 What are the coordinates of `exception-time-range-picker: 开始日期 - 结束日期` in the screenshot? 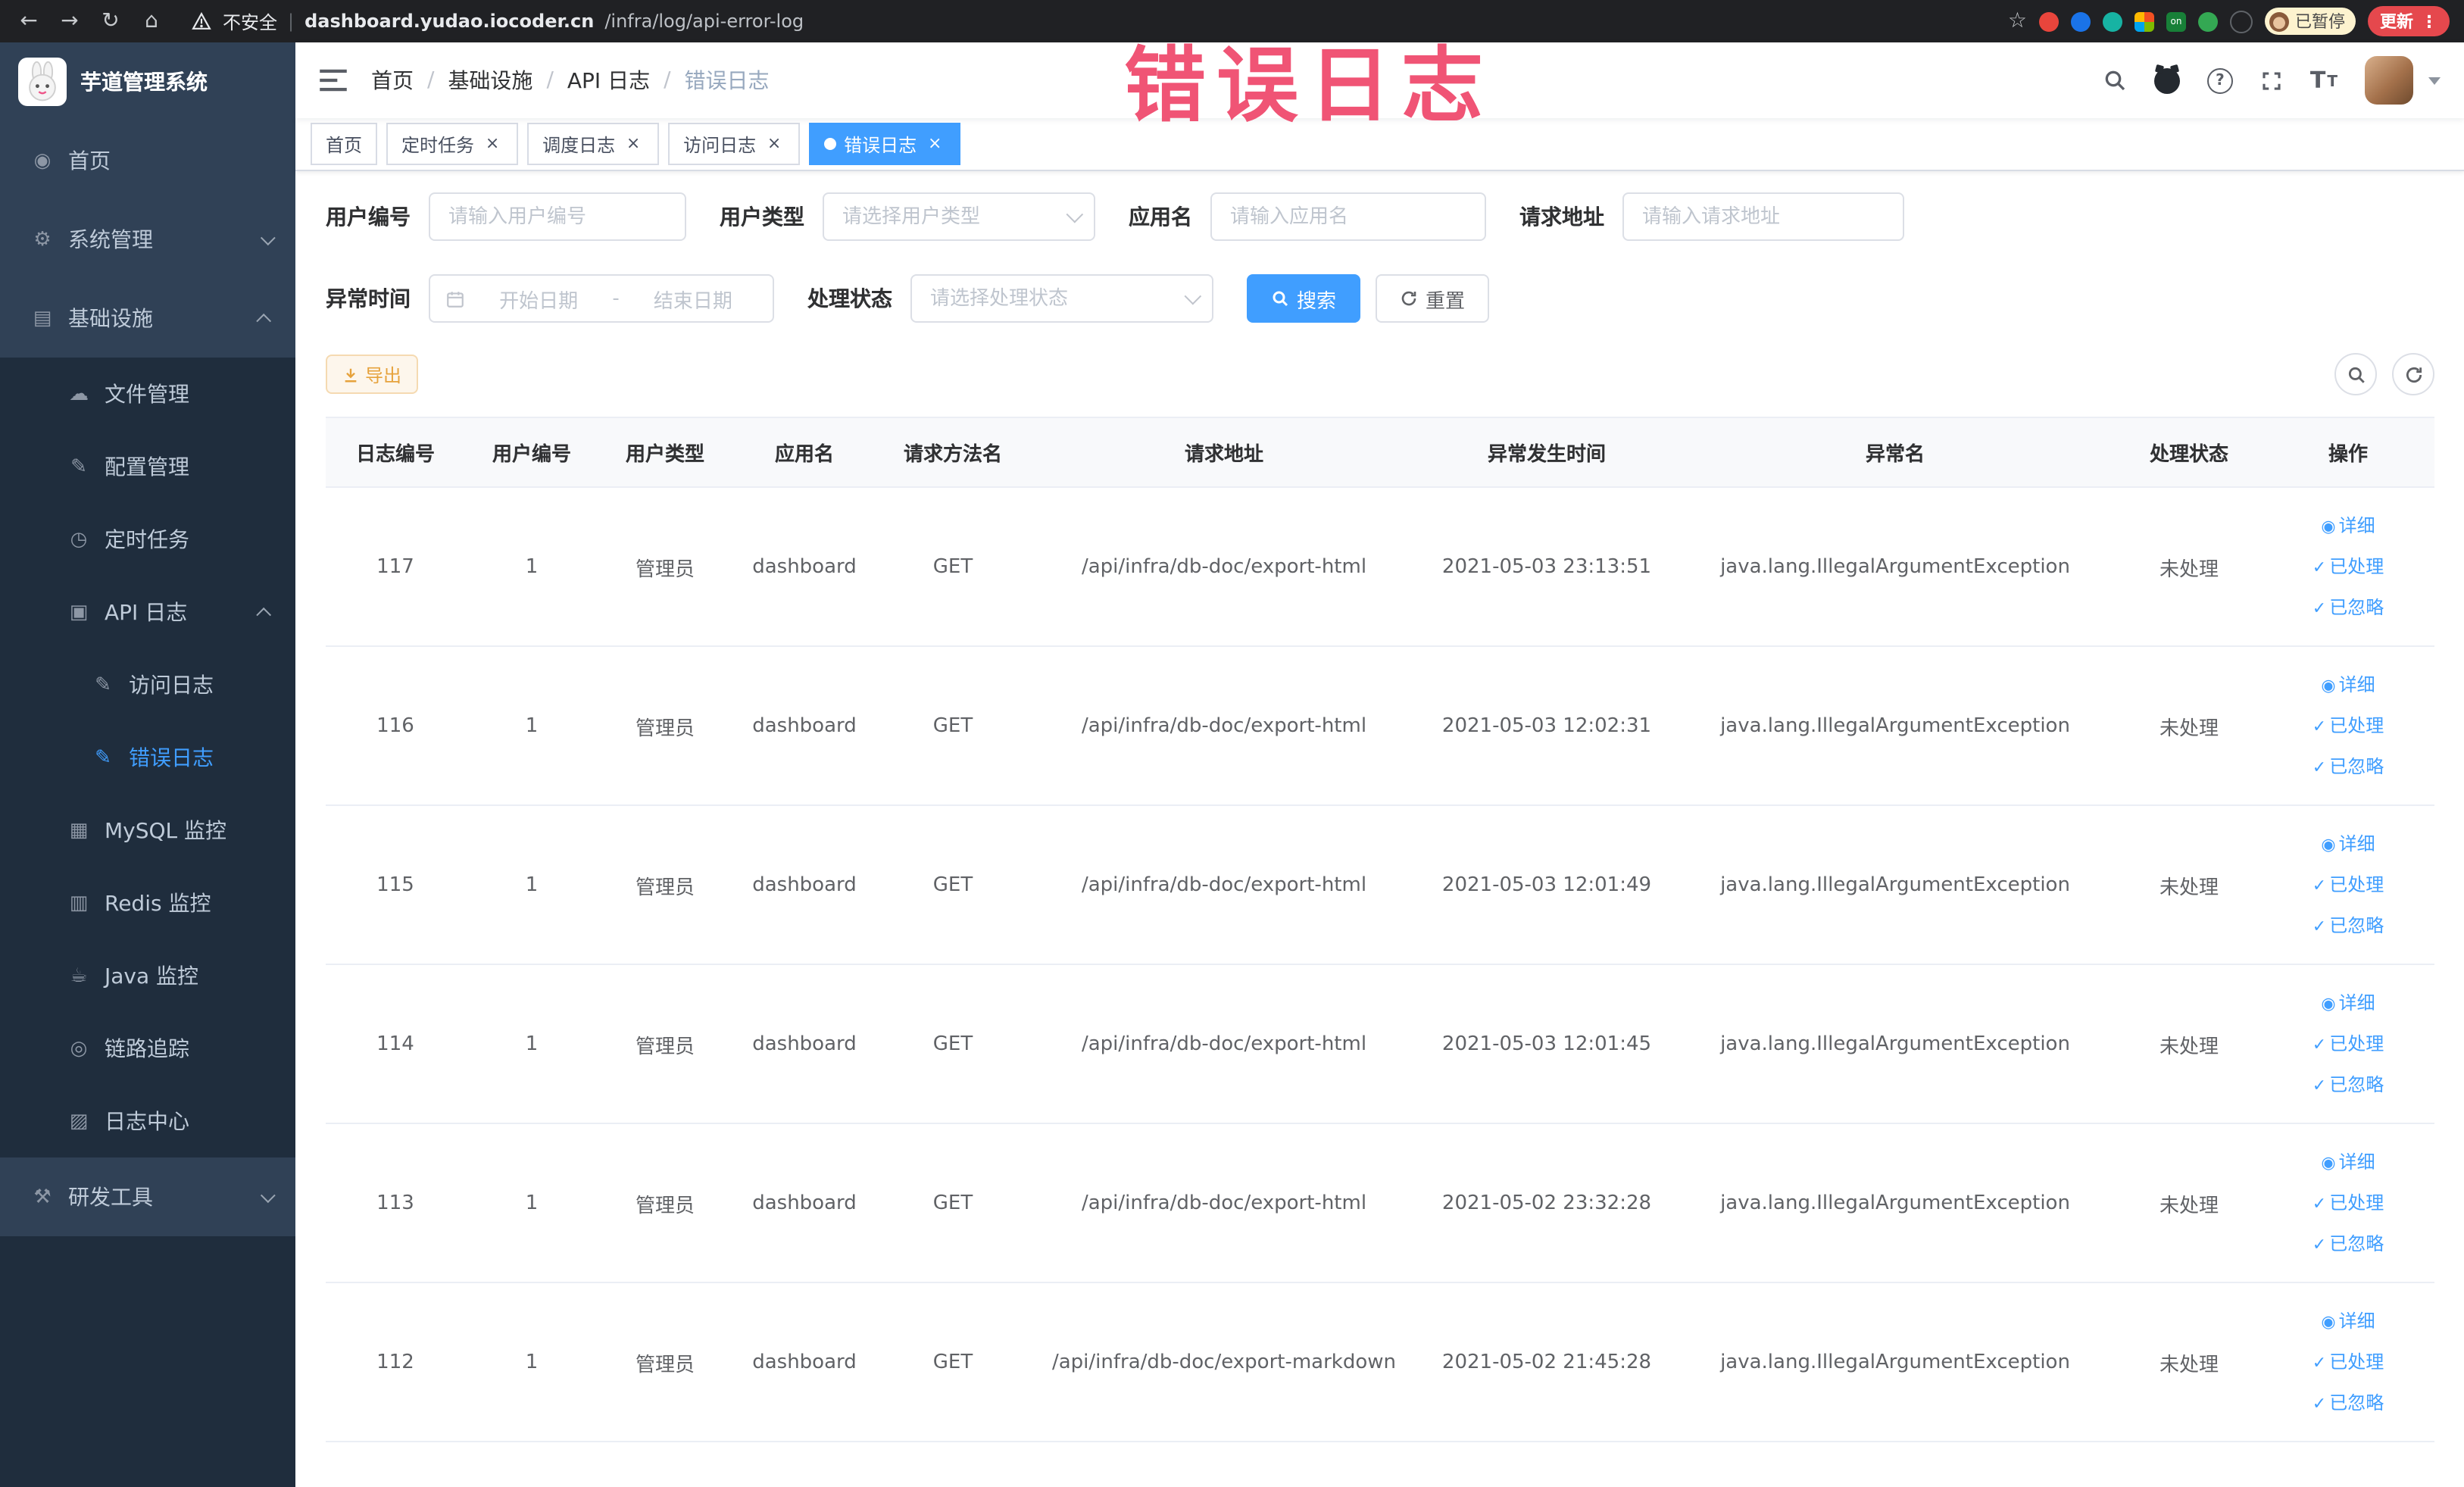 It's located at (601, 298).